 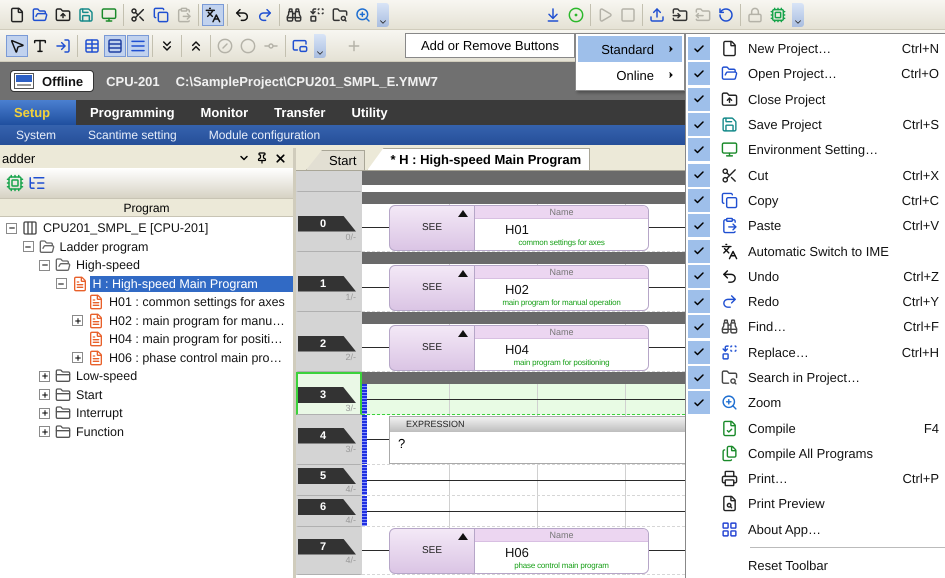 What do you see at coordinates (15, 183) in the screenshot?
I see `chip-icon` at bounding box center [15, 183].